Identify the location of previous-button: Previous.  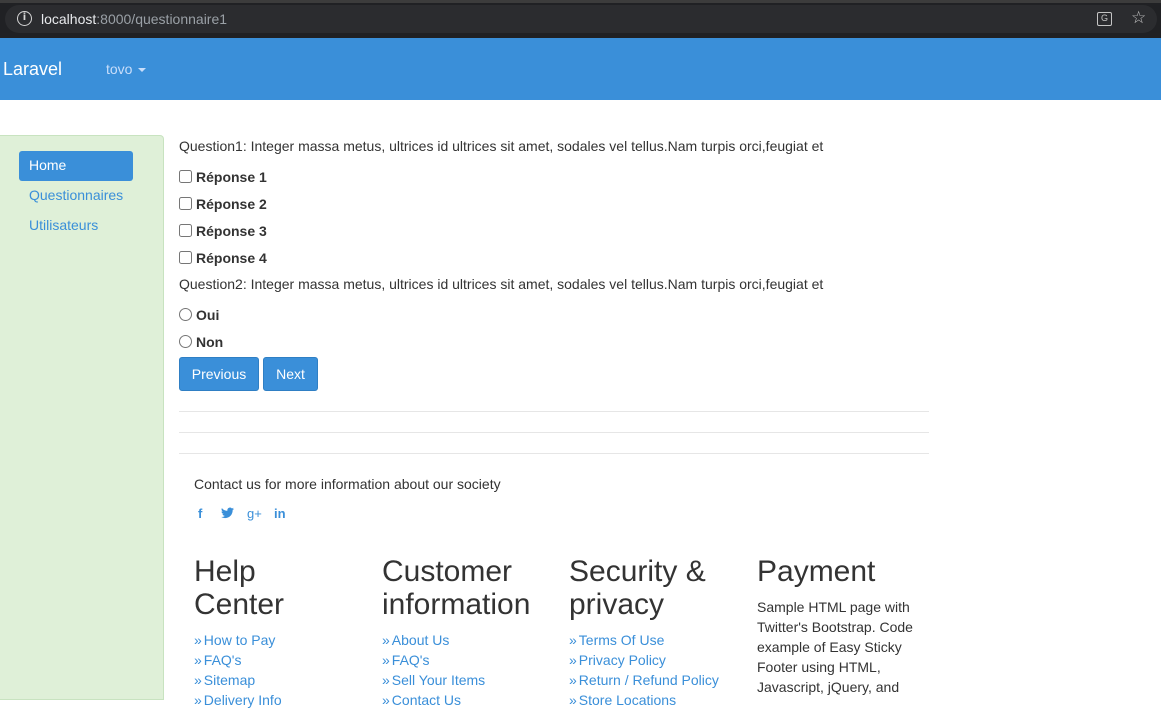
(219, 374).